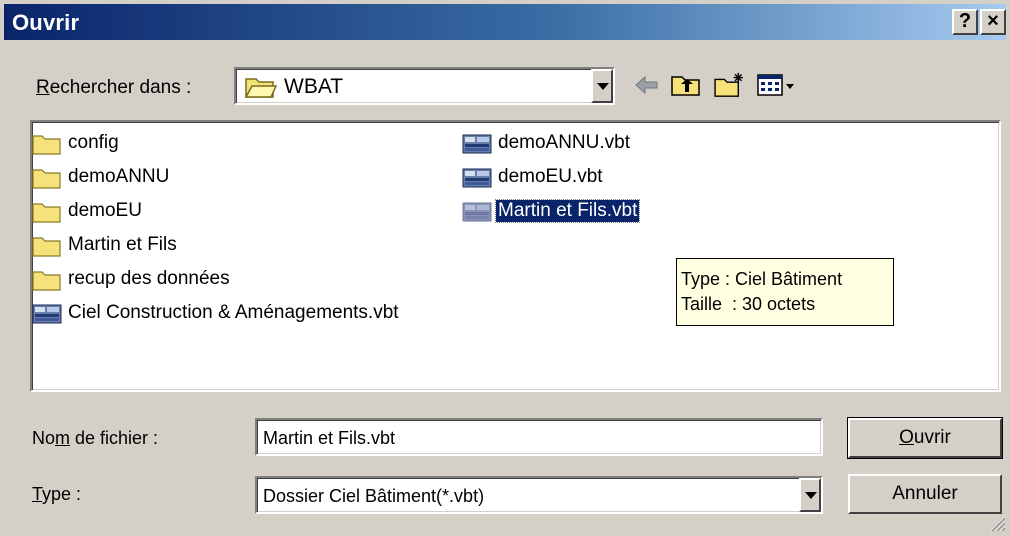 Image resolution: width=1010 pixels, height=536 pixels. Describe the element at coordinates (602, 86) in the screenshot. I see `lookin-dropdown-button` at that location.